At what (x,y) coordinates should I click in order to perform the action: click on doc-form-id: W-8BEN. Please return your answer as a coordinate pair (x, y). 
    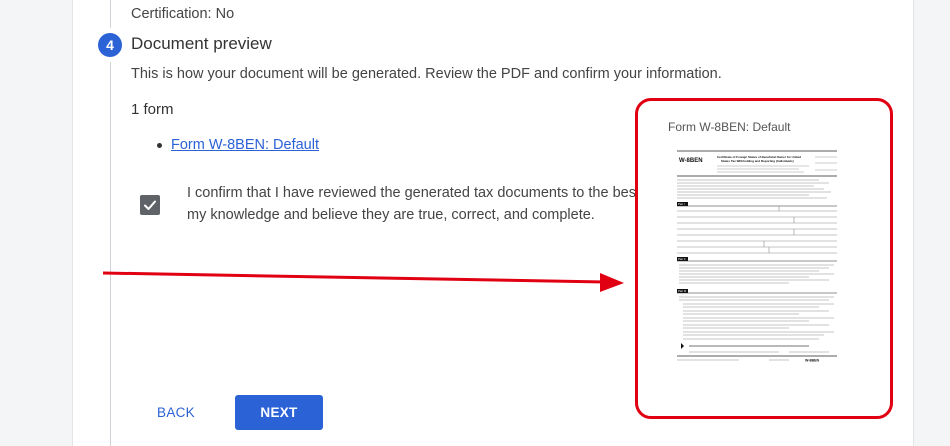
    Looking at the image, I should click on (691, 161).